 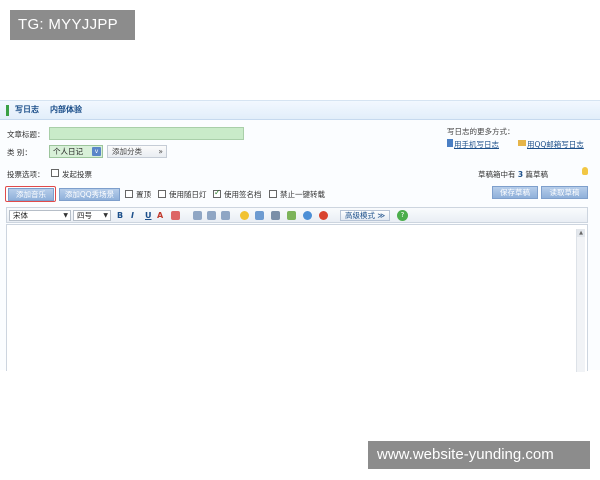 I want to click on more-ways-label: 写日志的更多方式：, so click(x=481, y=131).